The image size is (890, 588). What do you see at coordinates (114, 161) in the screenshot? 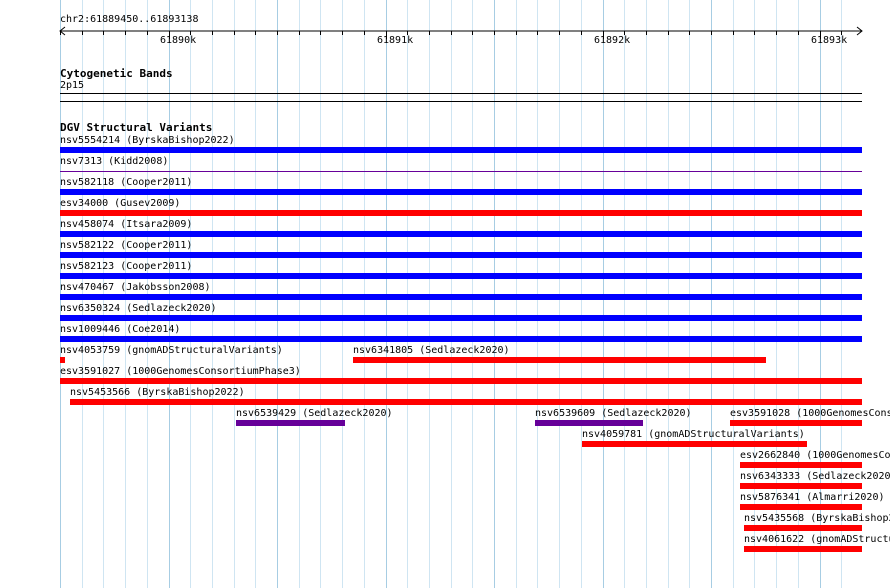
I see `dgv-feature-label: nsv7313 (Kidd2008)` at bounding box center [114, 161].